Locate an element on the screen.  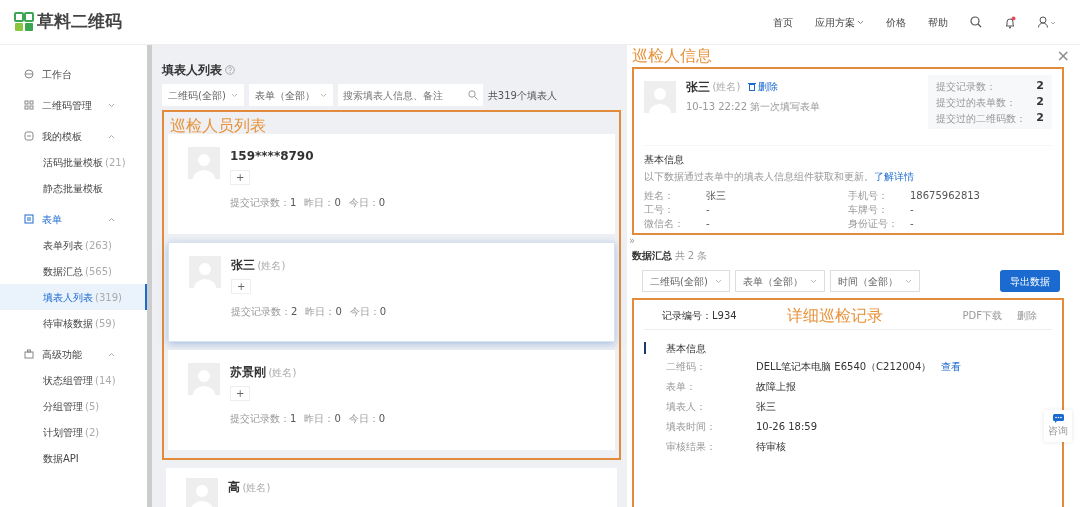
person-card: 张三 (姓名) + 提交记录数：2 昨日：0 今日：0 is located at coordinates (391, 292).